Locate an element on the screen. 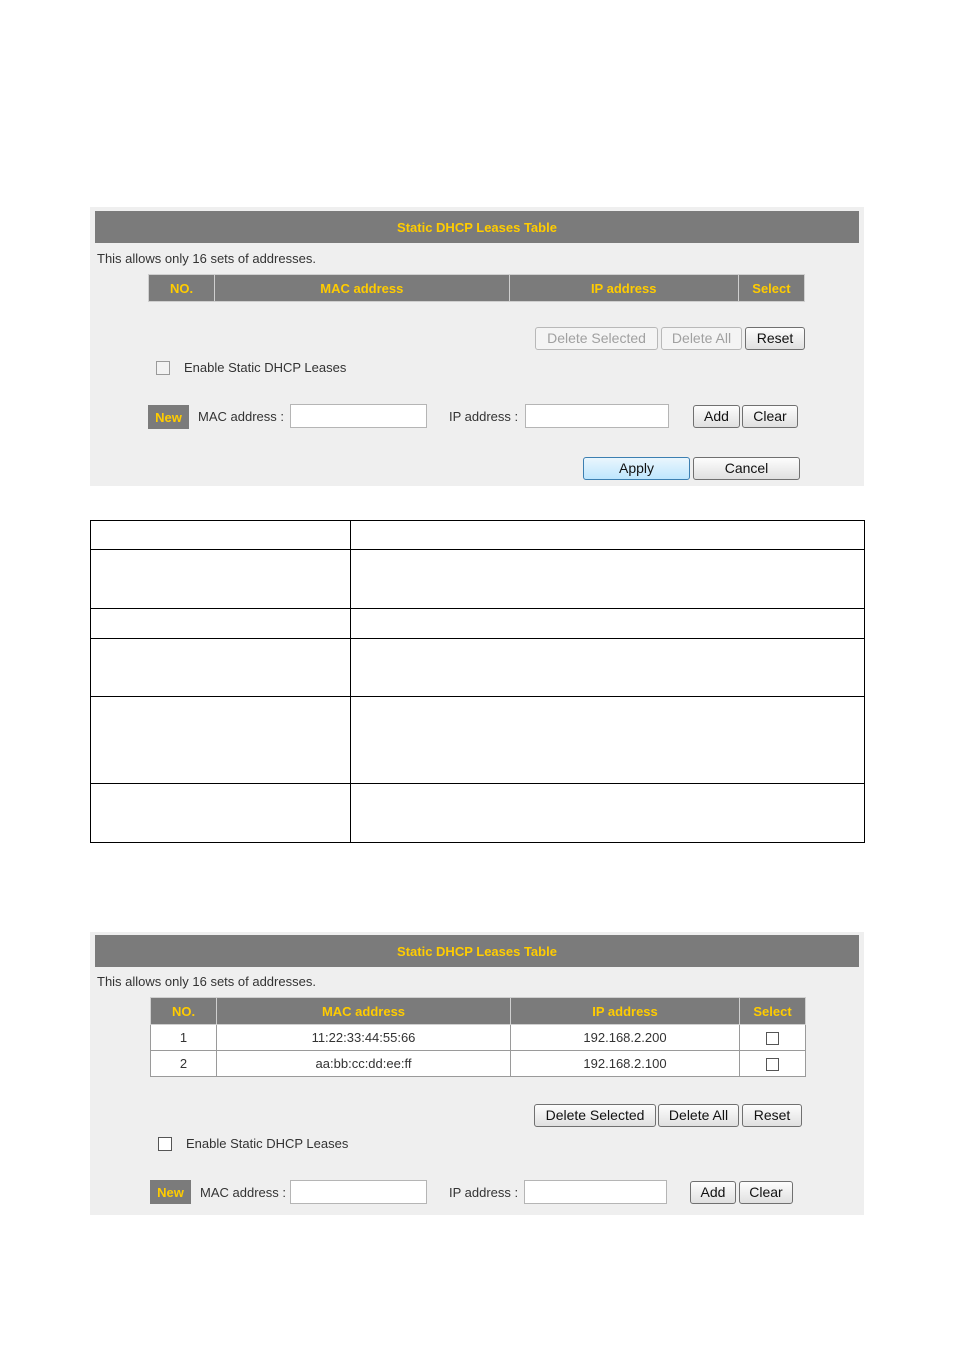 This screenshot has height=1350, width=955. row-ip-address: 192.168.2.100 is located at coordinates (625, 1063).